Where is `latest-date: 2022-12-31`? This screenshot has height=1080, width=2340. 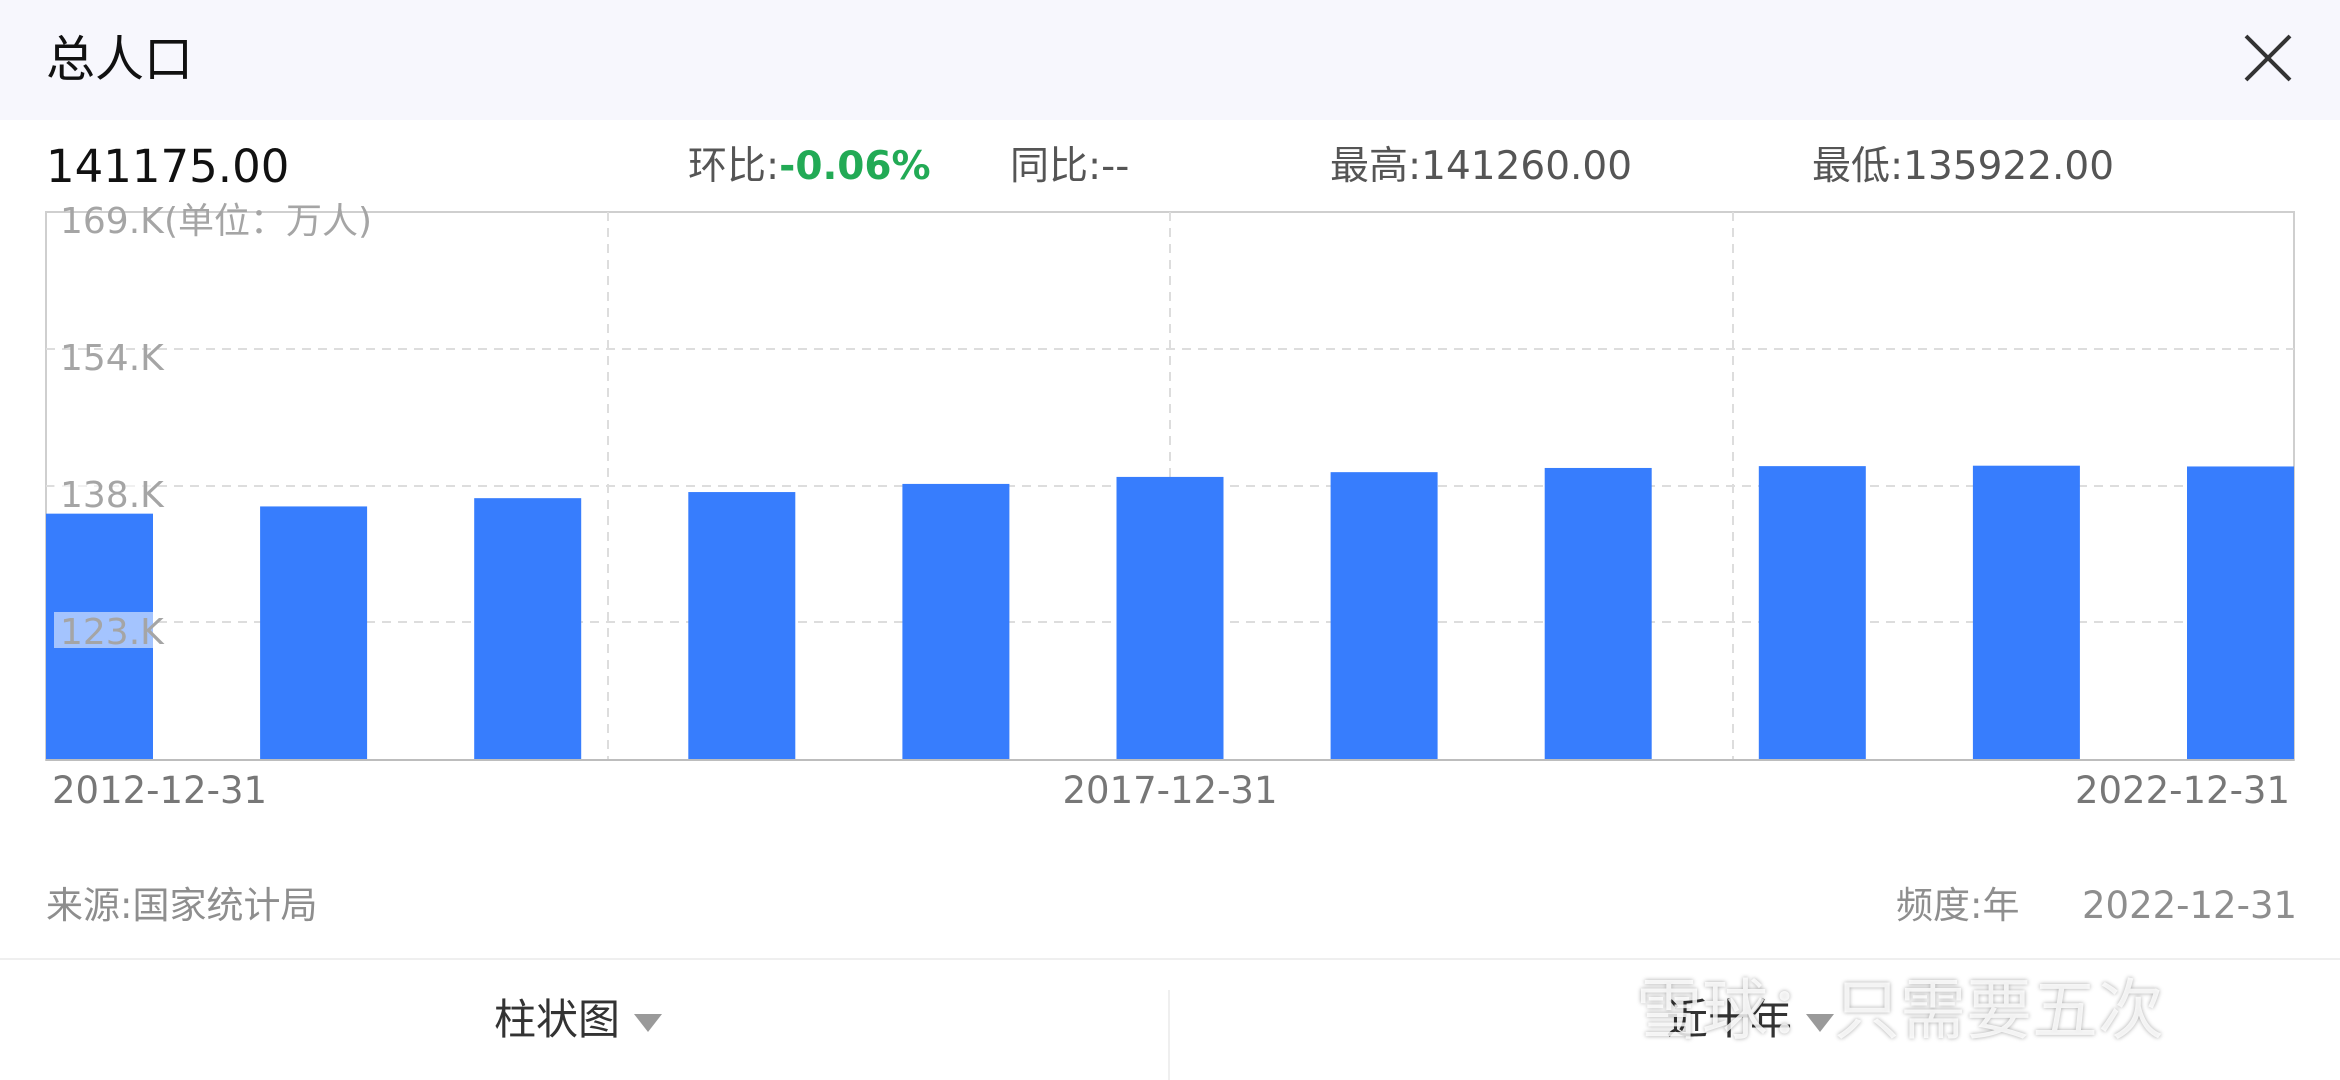 latest-date: 2022-12-31 is located at coordinates (2190, 905).